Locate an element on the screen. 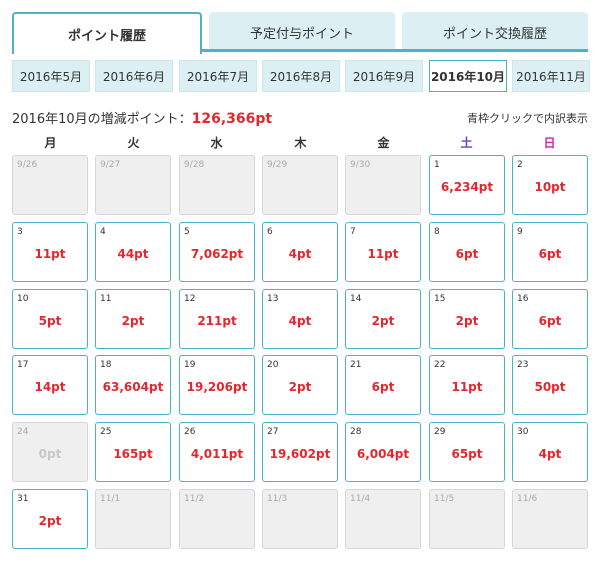  day-points: 63,604pt is located at coordinates (133, 387).